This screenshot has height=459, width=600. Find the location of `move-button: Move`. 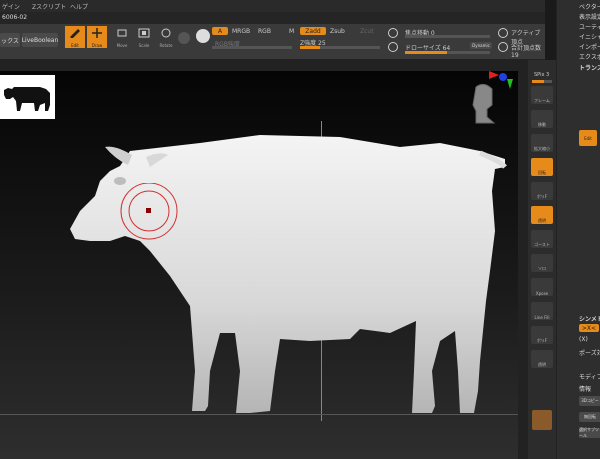

move-button: Move is located at coordinates (122, 37).